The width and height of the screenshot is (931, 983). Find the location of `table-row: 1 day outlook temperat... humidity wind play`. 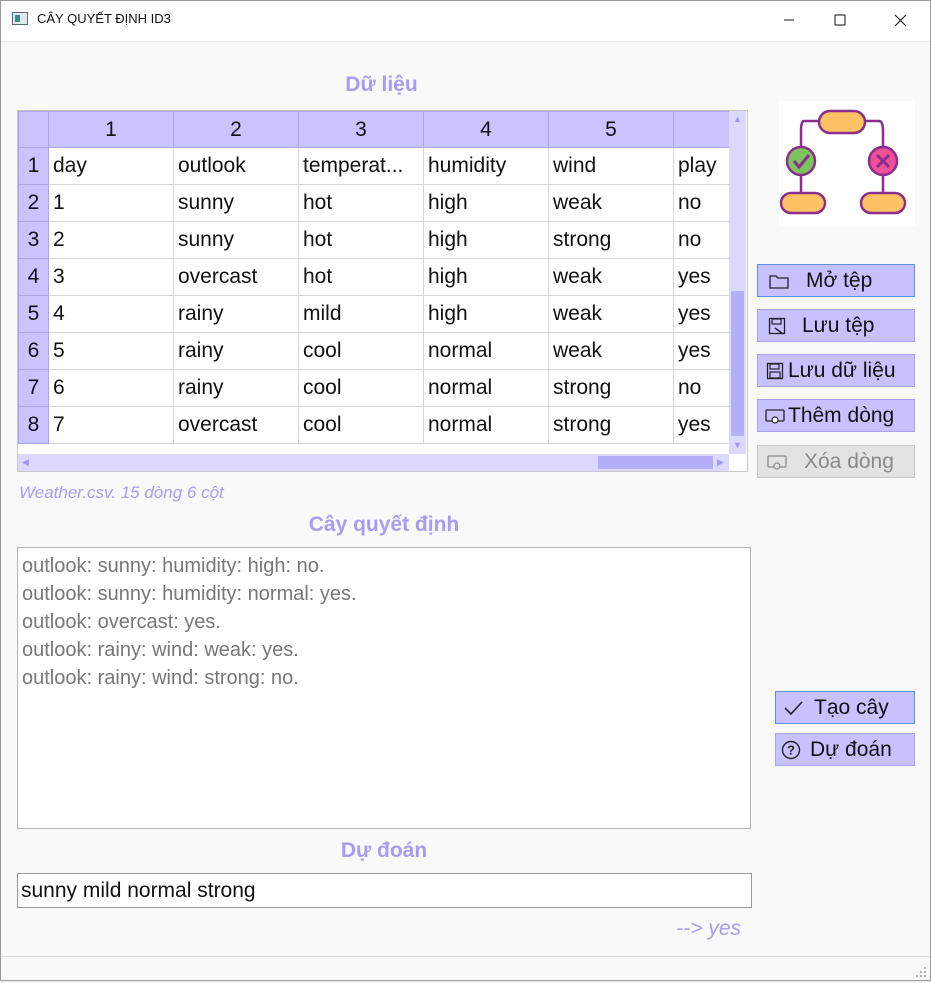

table-row: 1 day outlook temperat... humidity wind play is located at coordinates (376, 166).